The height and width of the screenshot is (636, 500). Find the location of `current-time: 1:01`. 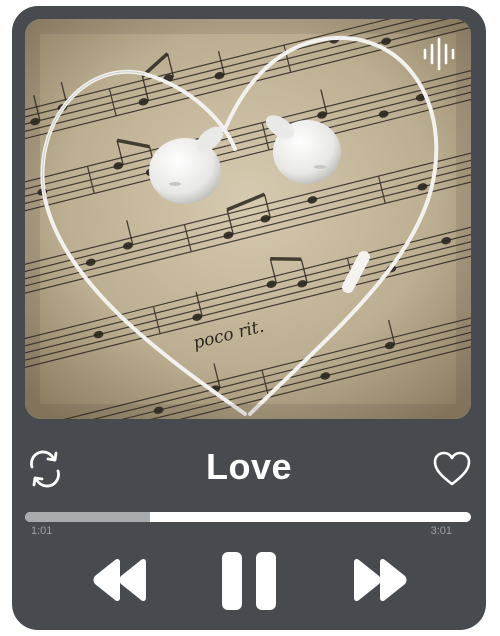

current-time: 1:01 is located at coordinates (42, 531).